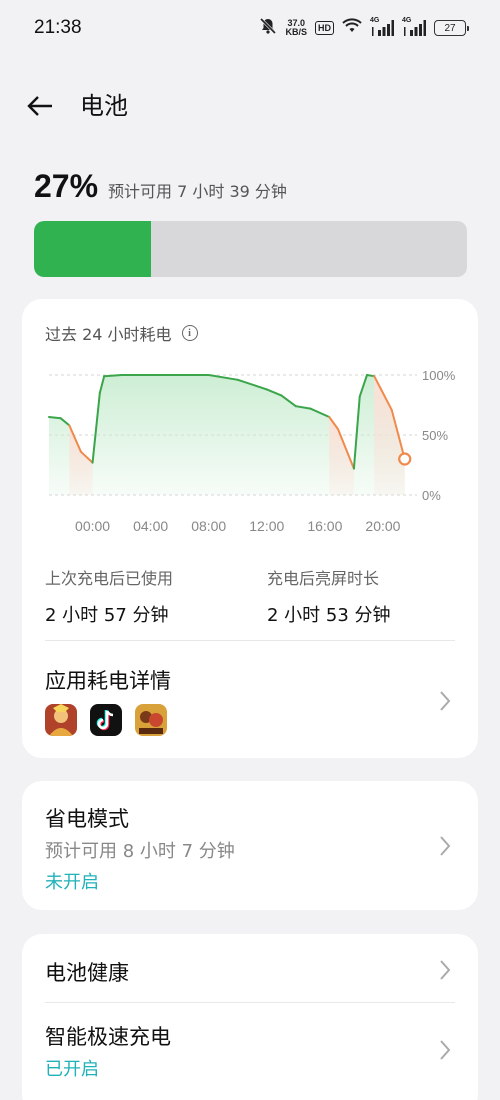 This screenshot has width=500, height=1100. I want to click on chart-x-tick-label: 00:00, so click(92, 526).